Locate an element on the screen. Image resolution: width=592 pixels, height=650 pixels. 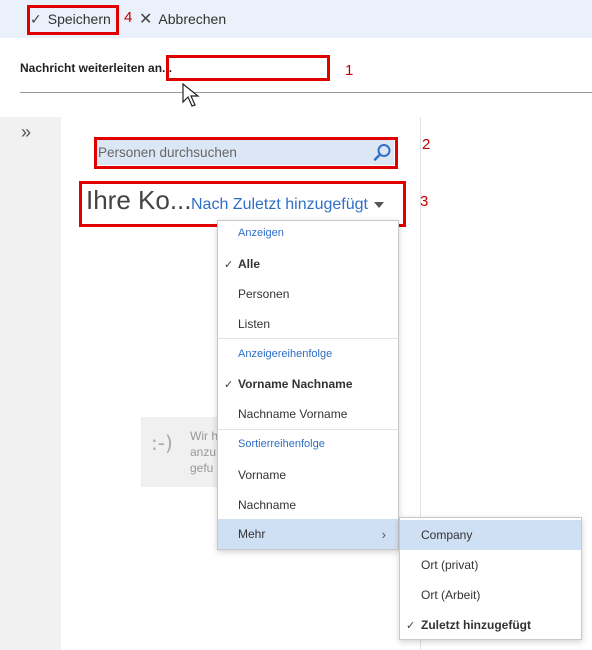
submenu-item-city-private: Ort (privat) is located at coordinates (490, 565).